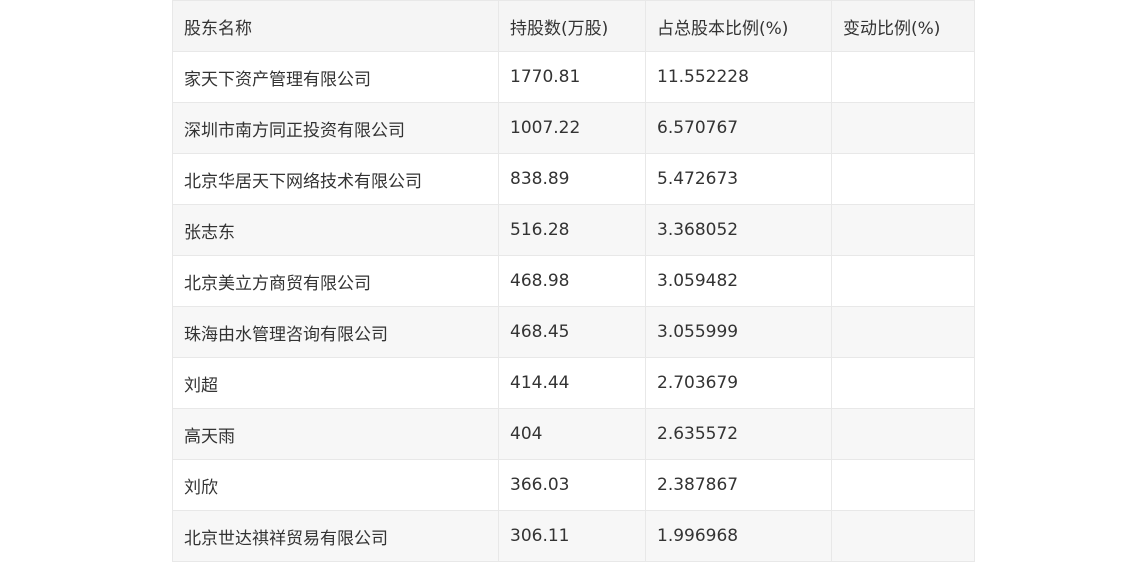 This screenshot has height=576, width=1148. What do you see at coordinates (335, 383) in the screenshot?
I see `cell-shareholder-name: 刘超` at bounding box center [335, 383].